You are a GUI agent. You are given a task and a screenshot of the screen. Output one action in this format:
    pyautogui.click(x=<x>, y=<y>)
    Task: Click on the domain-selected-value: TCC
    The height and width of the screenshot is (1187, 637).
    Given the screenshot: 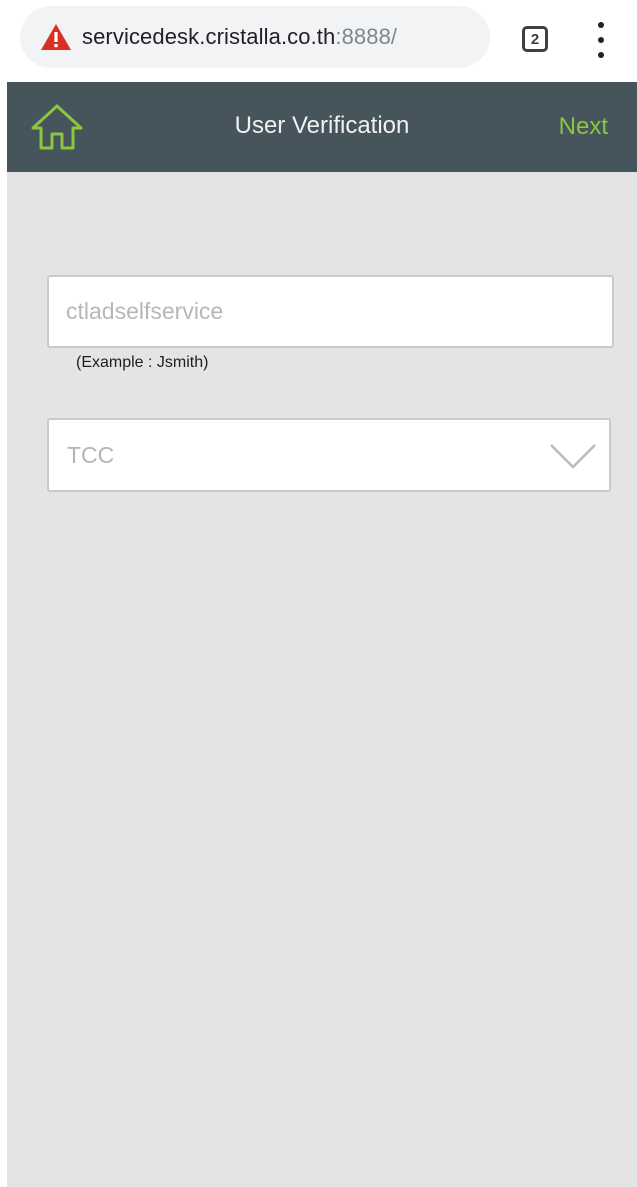 What is the action you would take?
    pyautogui.click(x=91, y=455)
    